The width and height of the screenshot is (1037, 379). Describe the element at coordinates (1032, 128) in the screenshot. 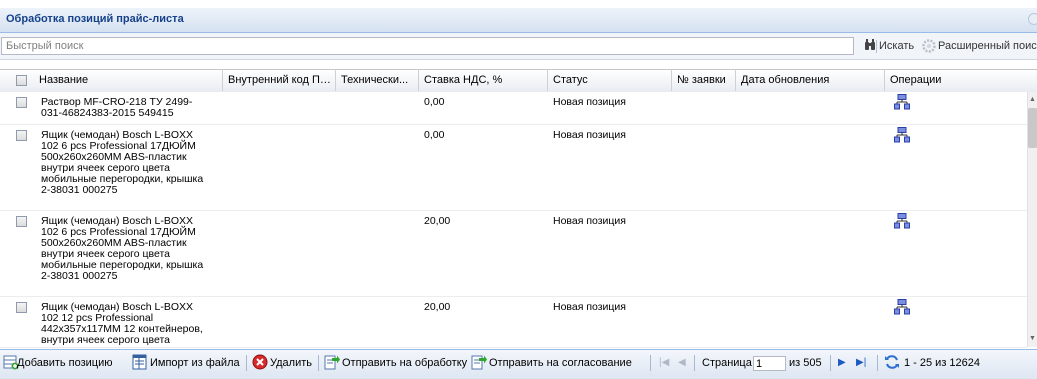

I see `scrollbar-thumb` at that location.